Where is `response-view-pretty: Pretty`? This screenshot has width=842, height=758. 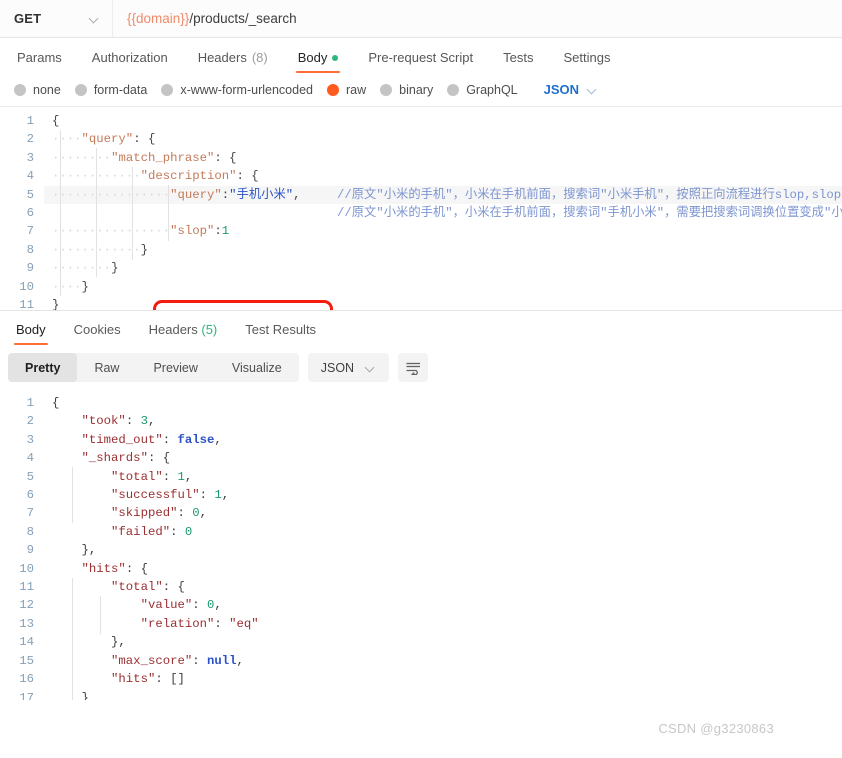
response-view-pretty: Pretty is located at coordinates (43, 367).